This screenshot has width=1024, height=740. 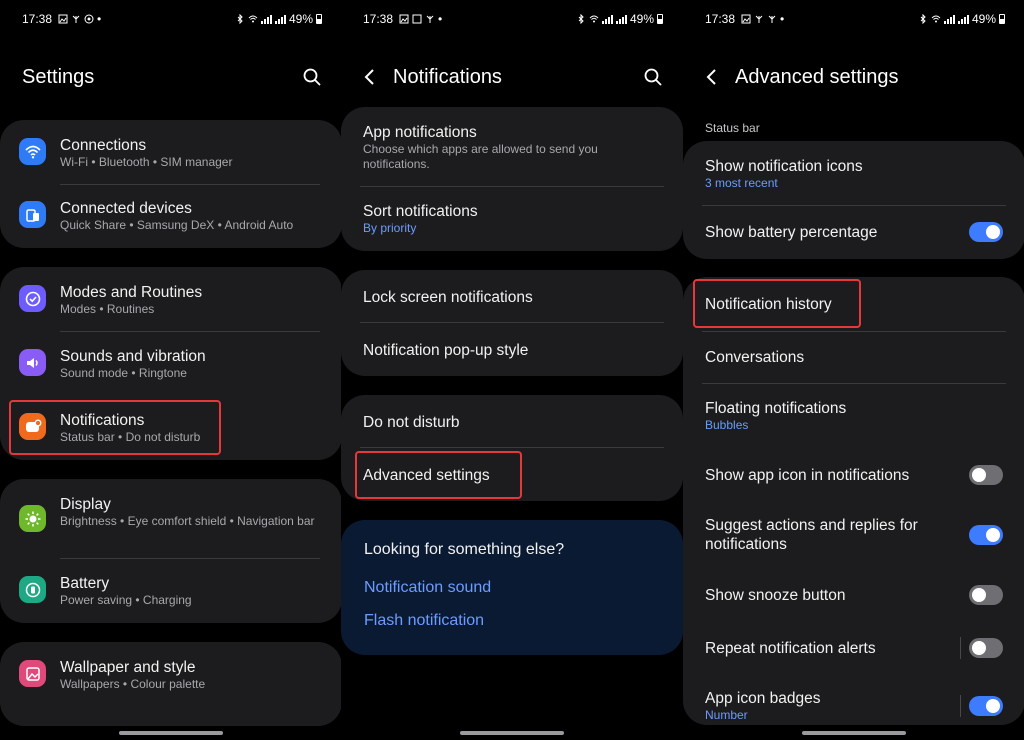 I want to click on sort-notifications-item: Sort notifications By priority, so click(x=512, y=223).